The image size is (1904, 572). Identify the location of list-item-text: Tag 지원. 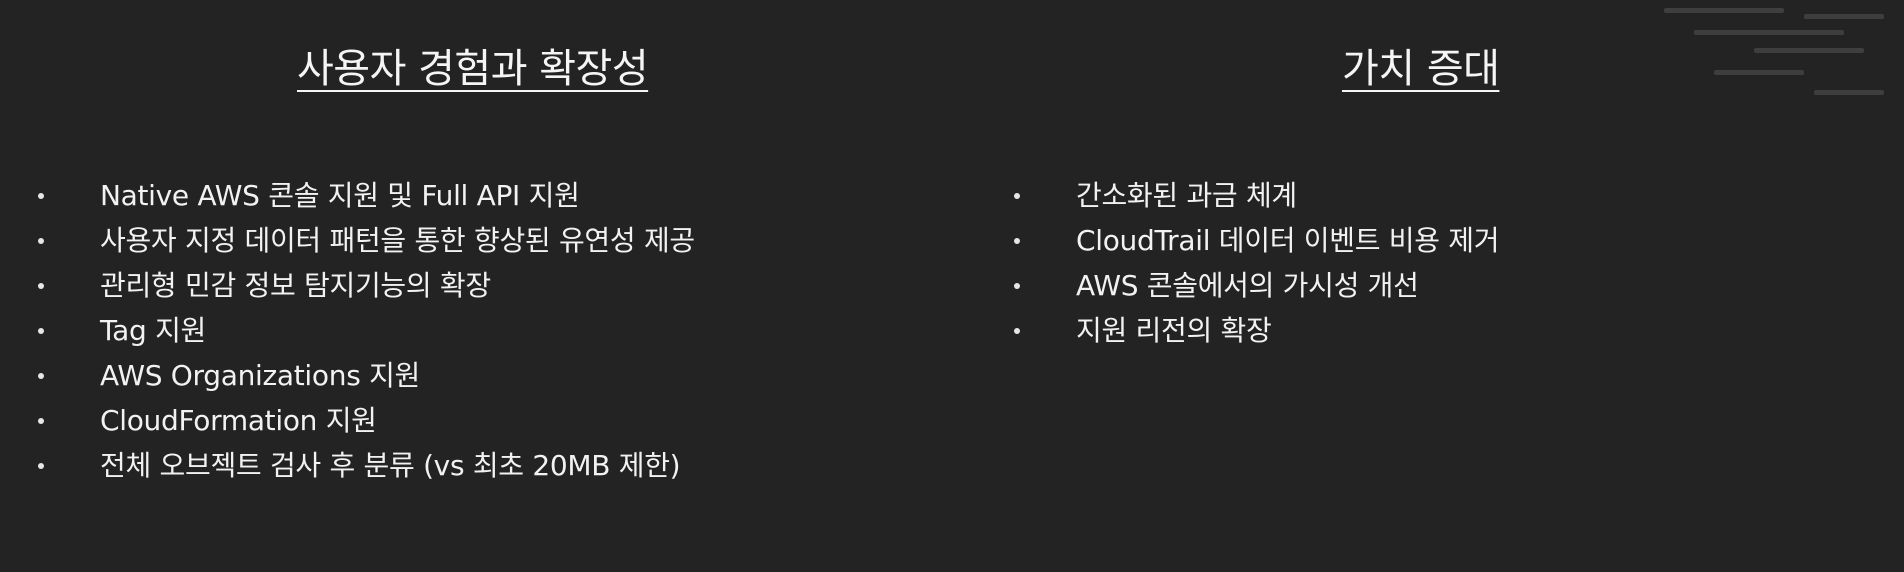
(153, 330).